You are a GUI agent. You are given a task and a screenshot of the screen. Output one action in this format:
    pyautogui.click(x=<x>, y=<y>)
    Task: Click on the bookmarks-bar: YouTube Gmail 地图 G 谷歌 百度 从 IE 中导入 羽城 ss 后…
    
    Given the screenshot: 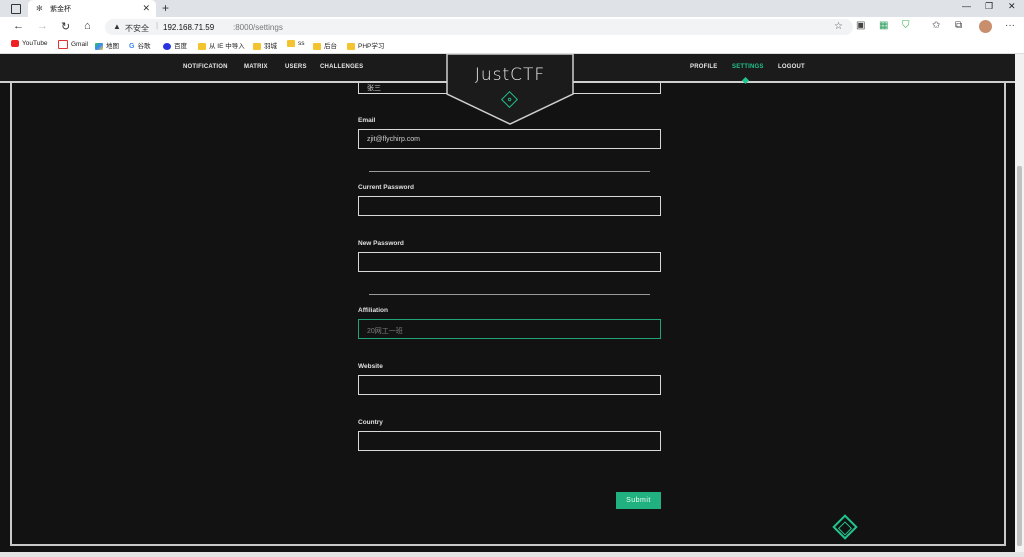 What is the action you would take?
    pyautogui.click(x=512, y=45)
    